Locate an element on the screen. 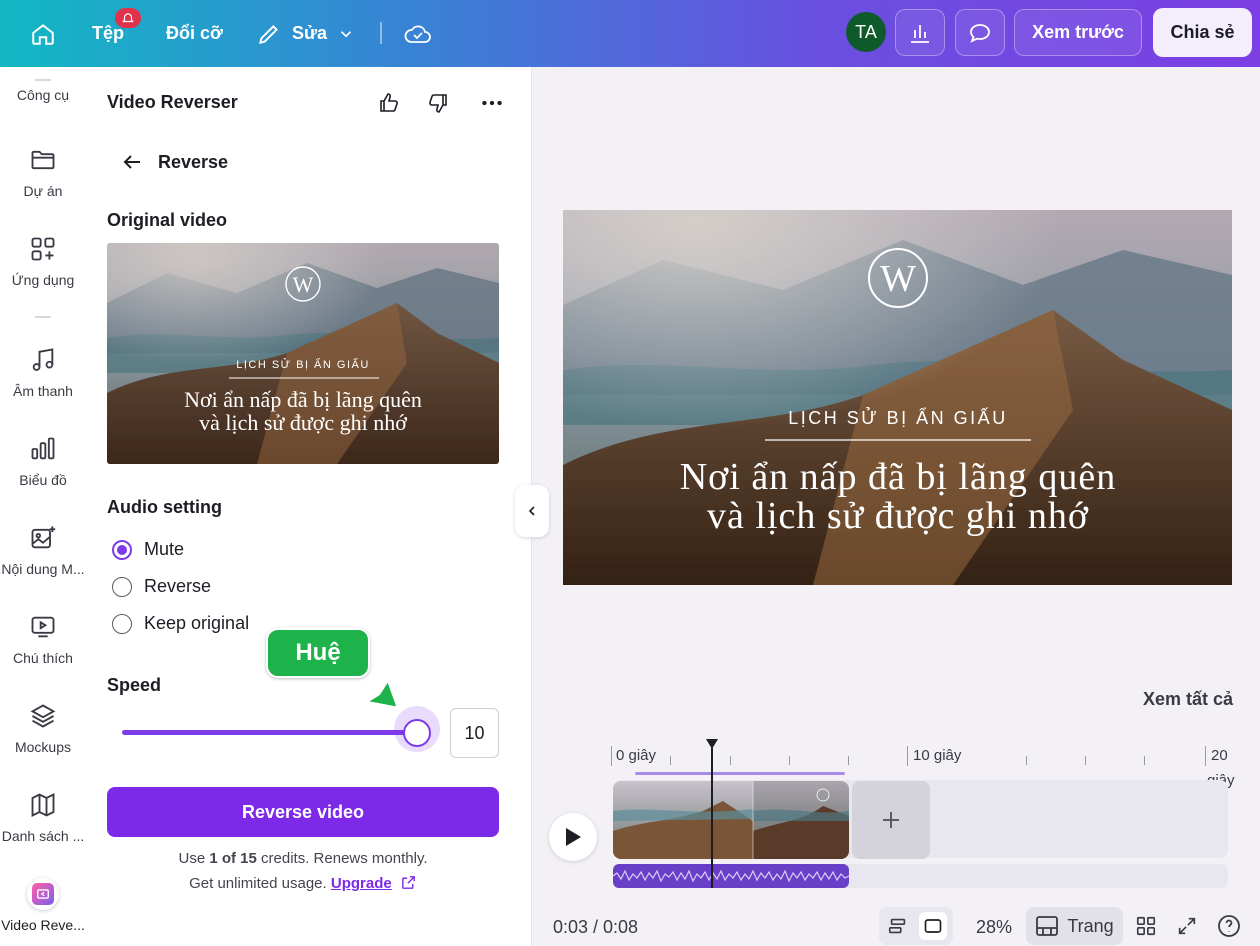 The height and width of the screenshot is (946, 1260). grid-icon is located at coordinates (1146, 926).